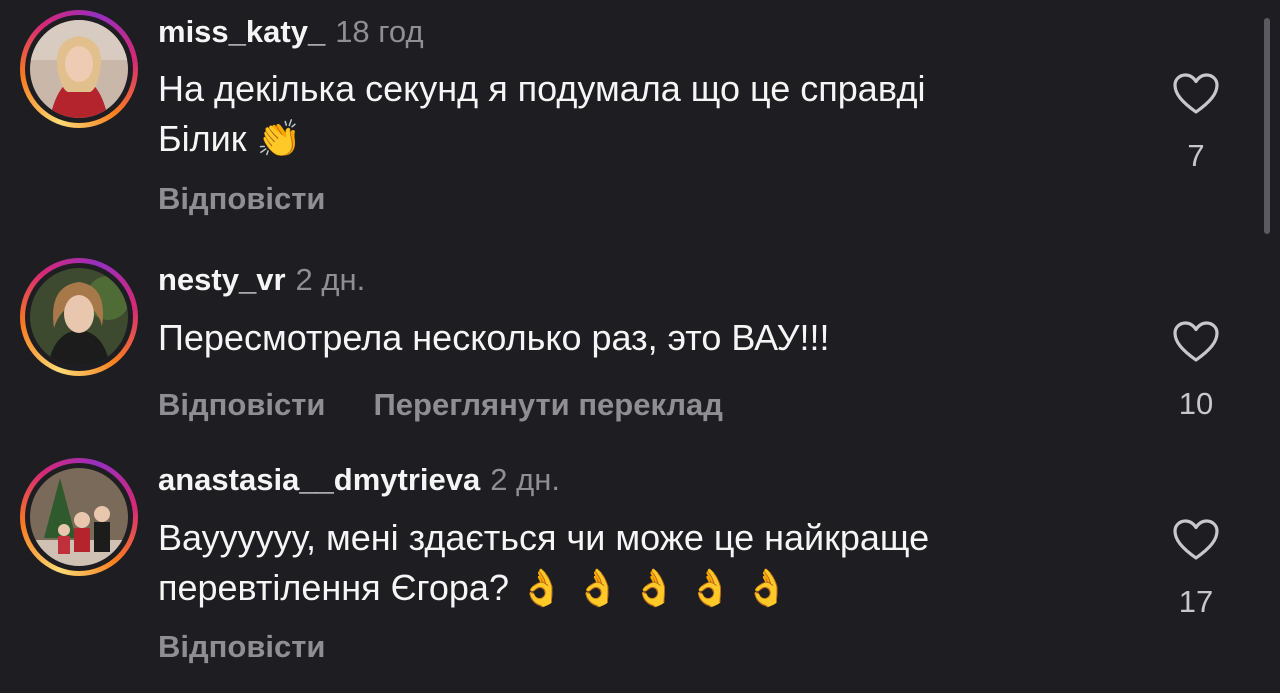  I want to click on username: anastasia__dmytrieva, so click(319, 479).